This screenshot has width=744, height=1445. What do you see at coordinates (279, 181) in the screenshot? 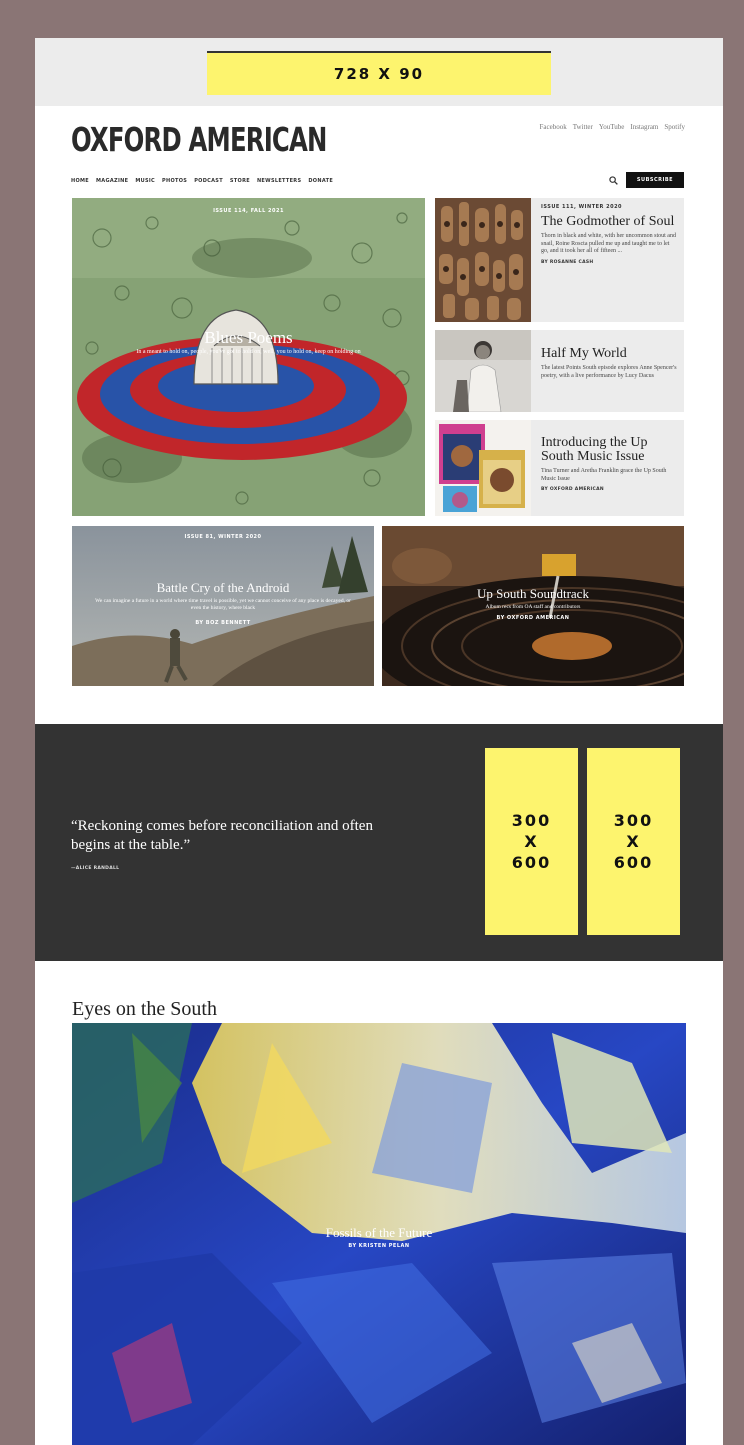
I see `nav-newsletters: NEWSLETTERS` at bounding box center [279, 181].